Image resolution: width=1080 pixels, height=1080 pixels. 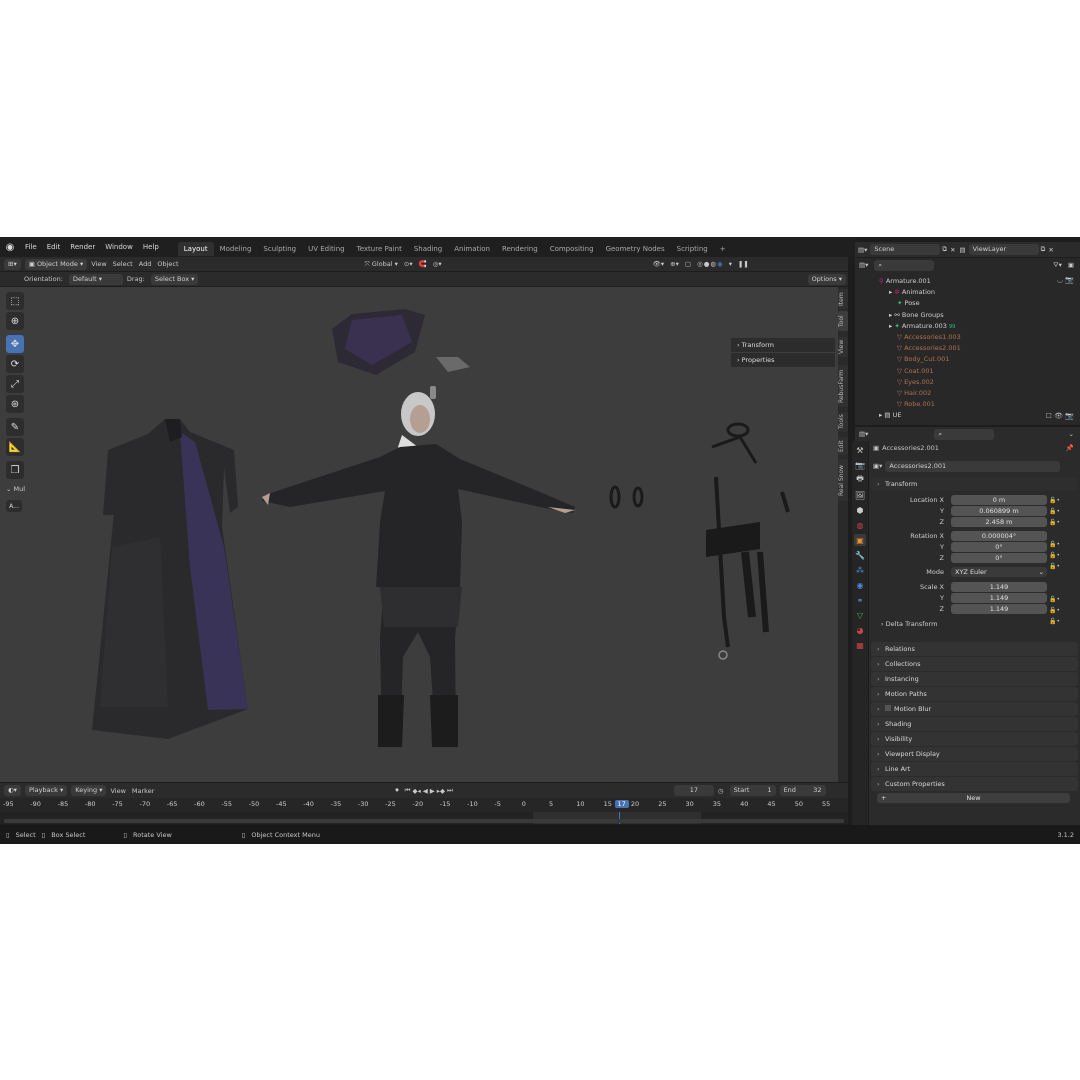 I want to click on tab-shading: Shading, so click(x=428, y=249).